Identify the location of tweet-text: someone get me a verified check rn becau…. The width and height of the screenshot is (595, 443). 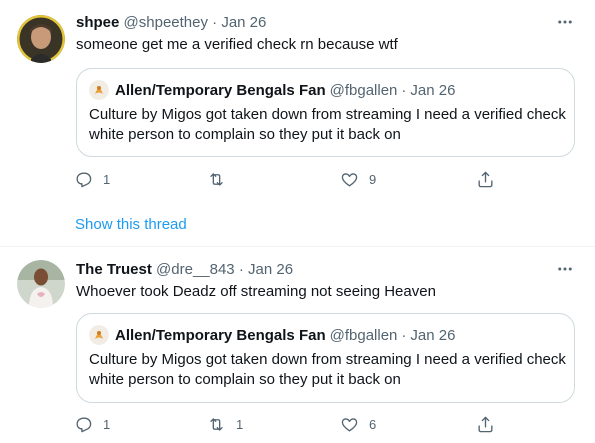
(237, 44).